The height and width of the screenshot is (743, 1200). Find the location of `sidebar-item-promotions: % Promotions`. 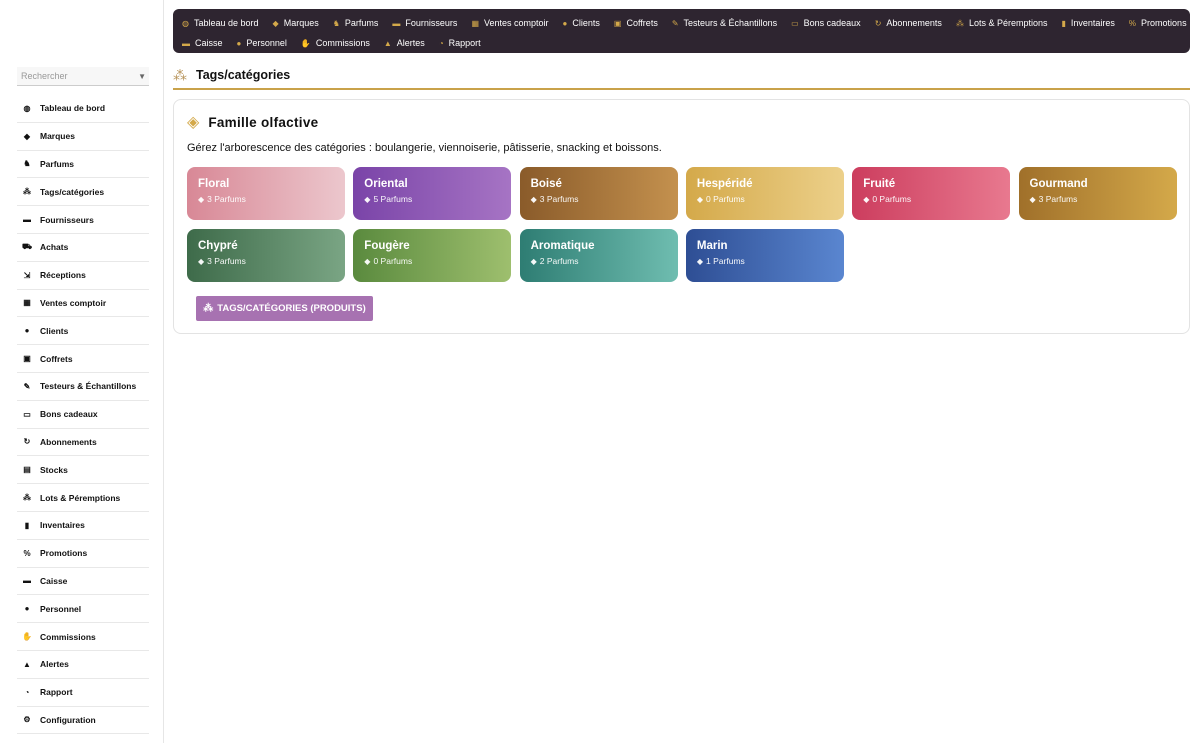

sidebar-item-promotions: % Promotions is located at coordinates (83, 554).